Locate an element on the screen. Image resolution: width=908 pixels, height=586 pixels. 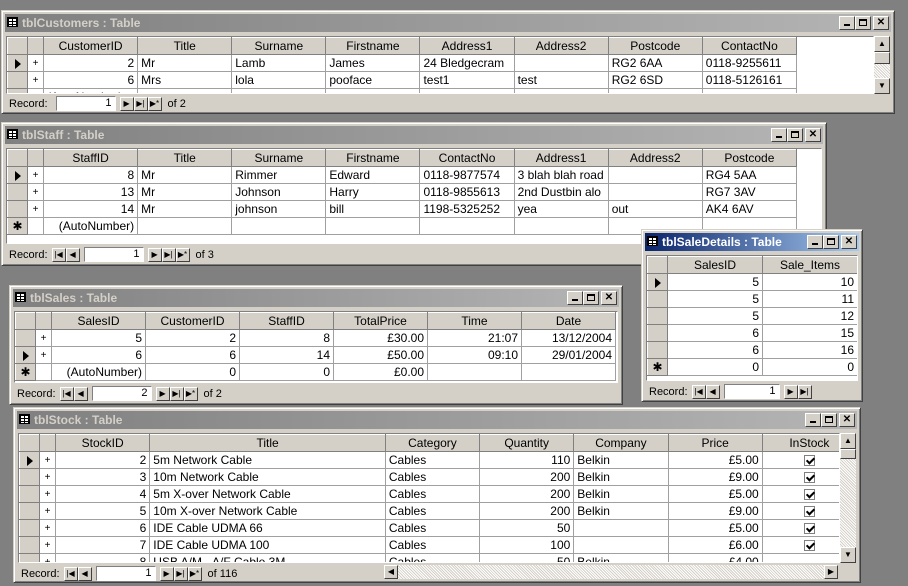
table-row: +2 5m Network Cable Cables 110 Belkin £5.00 is located at coordinates (429, 460).